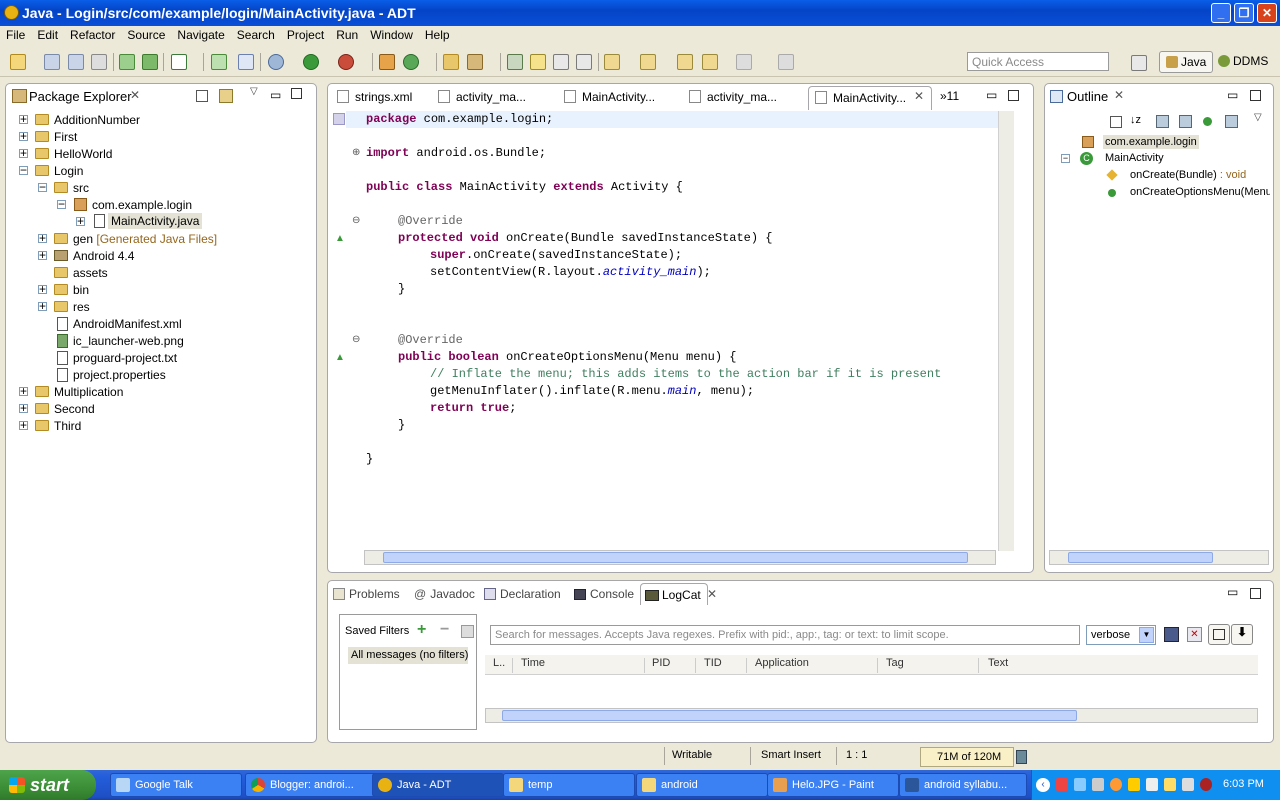 Image resolution: width=1280 pixels, height=800 pixels. What do you see at coordinates (1243, 62) in the screenshot?
I see `ddms-perspective-button: DDMS` at bounding box center [1243, 62].